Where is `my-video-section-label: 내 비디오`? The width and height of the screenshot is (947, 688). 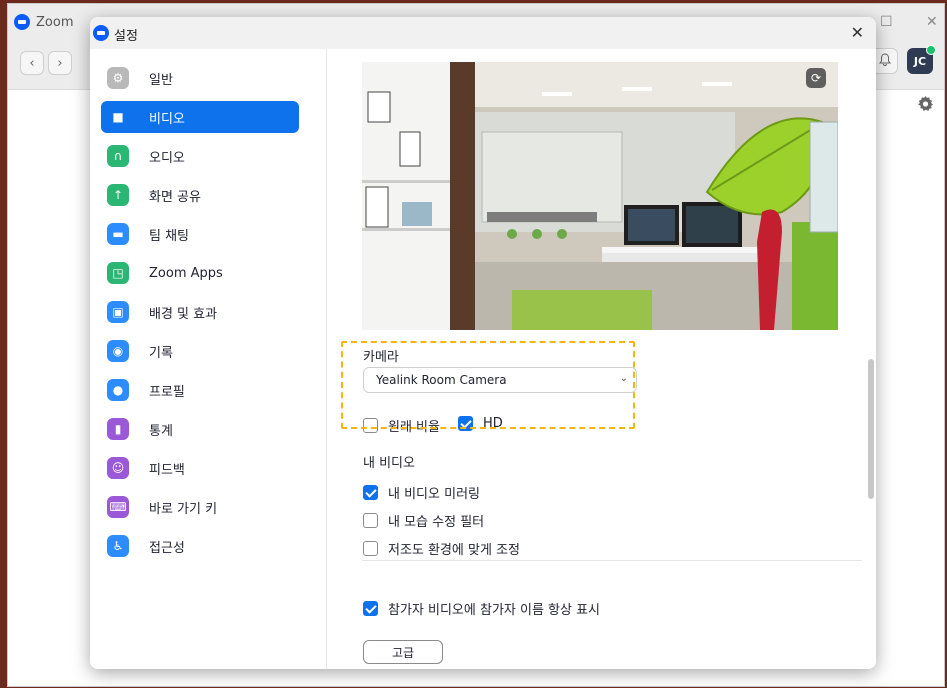
my-video-section-label: 내 비디오 is located at coordinates (389, 463).